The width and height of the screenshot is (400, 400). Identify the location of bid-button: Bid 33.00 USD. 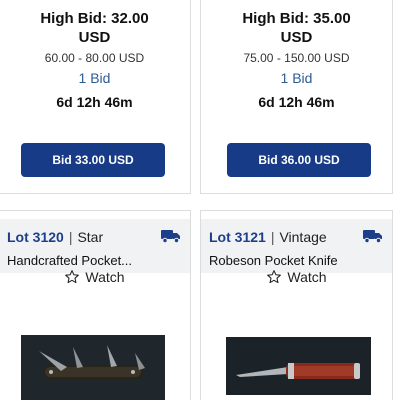
(93, 160).